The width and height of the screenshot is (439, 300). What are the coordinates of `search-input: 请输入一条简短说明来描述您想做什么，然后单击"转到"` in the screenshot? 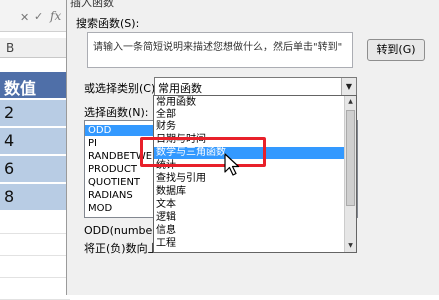 It's located at (220, 50).